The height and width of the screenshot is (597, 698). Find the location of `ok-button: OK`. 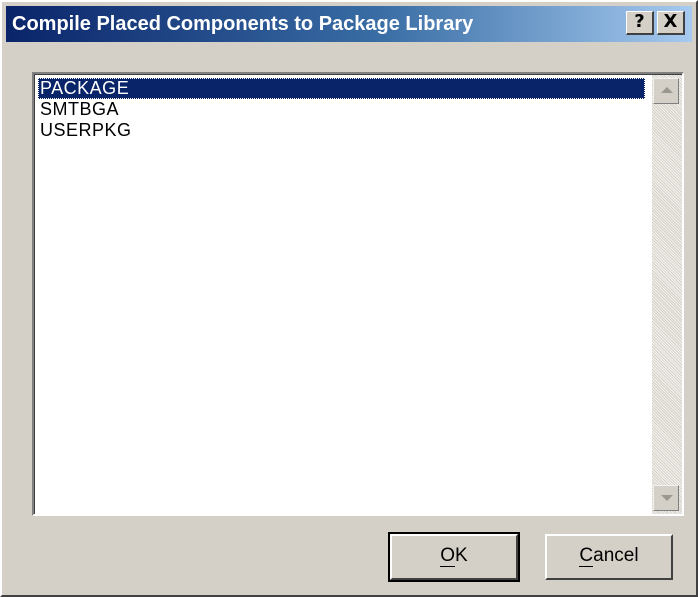

ok-button: OK is located at coordinates (454, 557).